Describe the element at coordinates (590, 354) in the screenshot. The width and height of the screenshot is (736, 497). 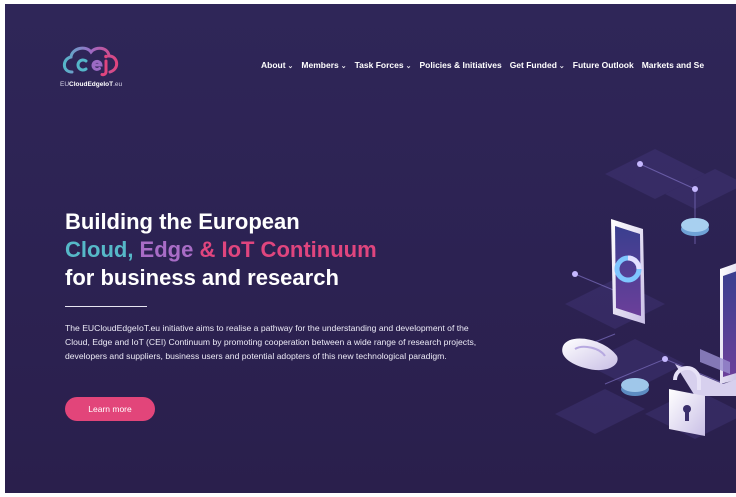
I see `mouse-device` at that location.